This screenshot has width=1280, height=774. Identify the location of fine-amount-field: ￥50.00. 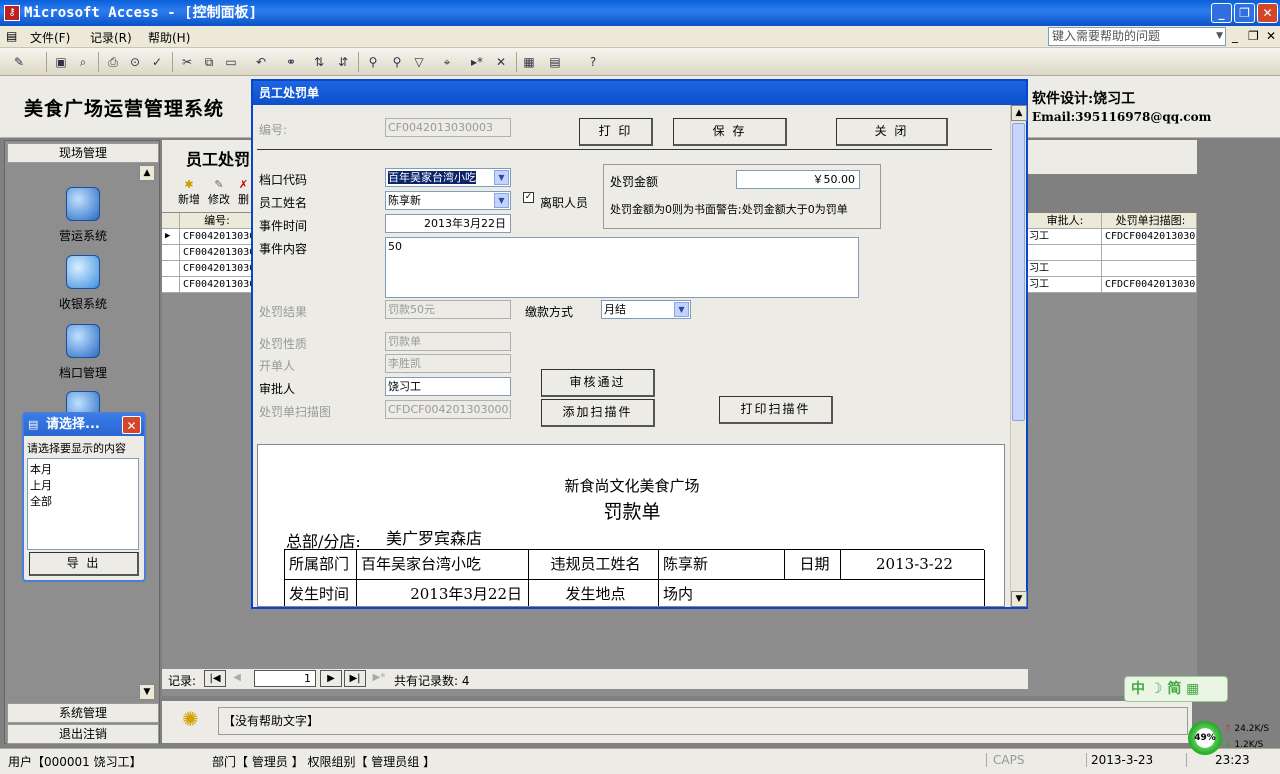
(798, 179).